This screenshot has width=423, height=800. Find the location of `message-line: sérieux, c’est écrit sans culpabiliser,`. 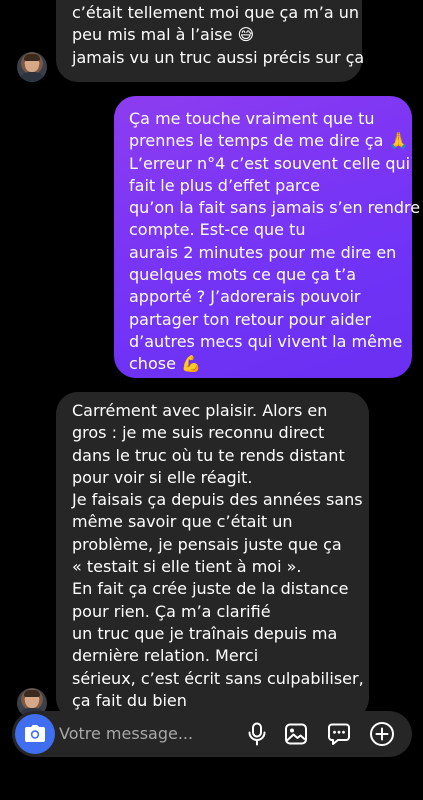

message-line: sérieux, c’est écrit sans culpabiliser, is located at coordinates (218, 678).